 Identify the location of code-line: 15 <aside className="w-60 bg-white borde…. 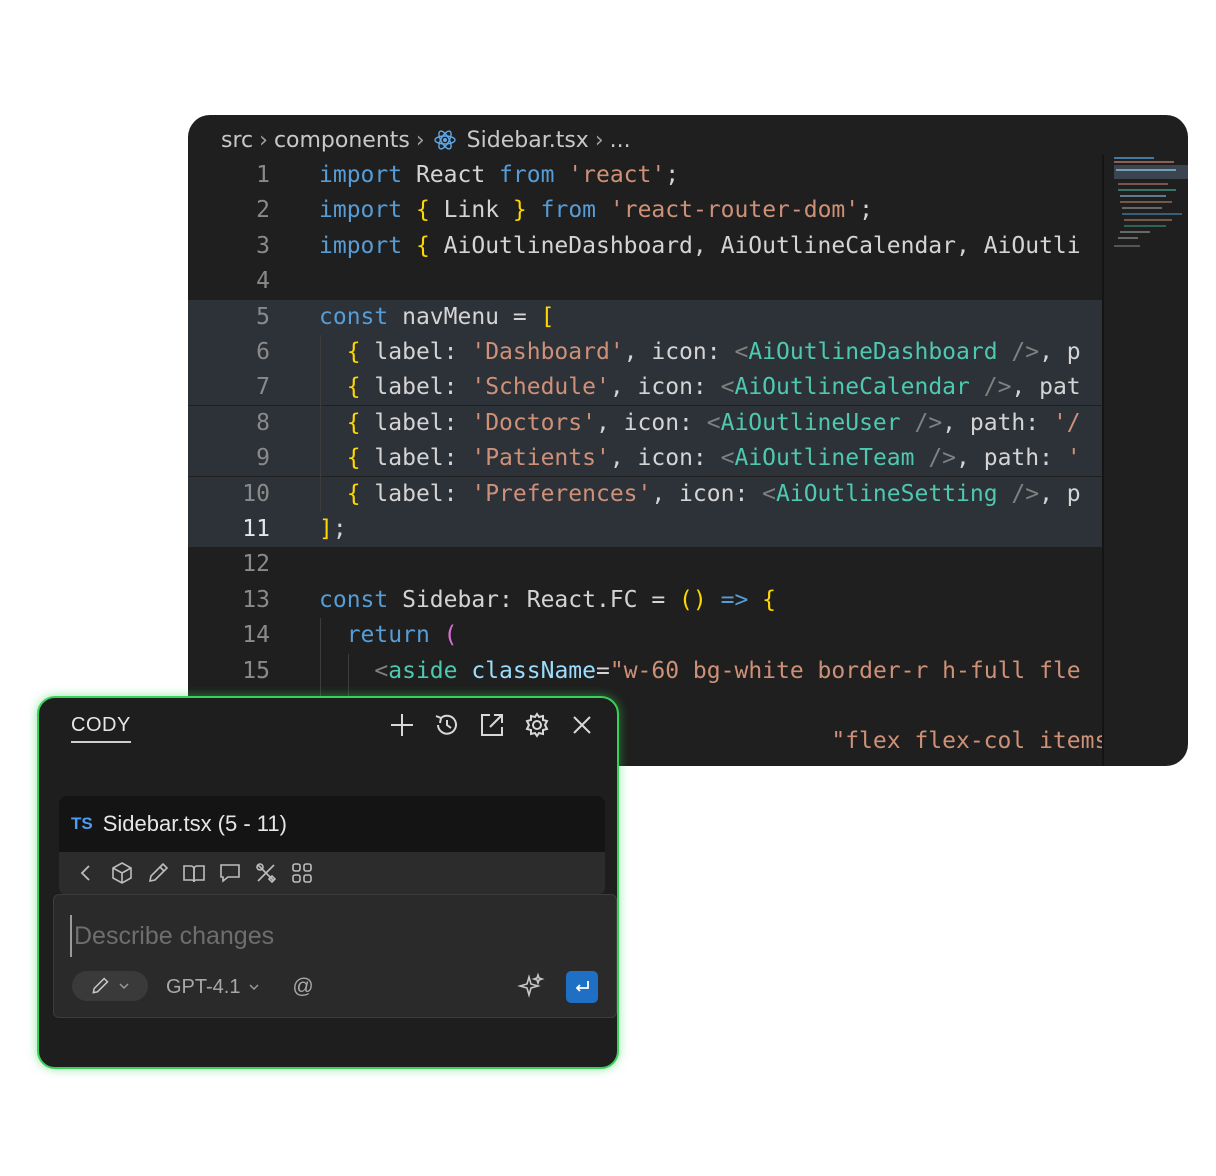
(645, 671).